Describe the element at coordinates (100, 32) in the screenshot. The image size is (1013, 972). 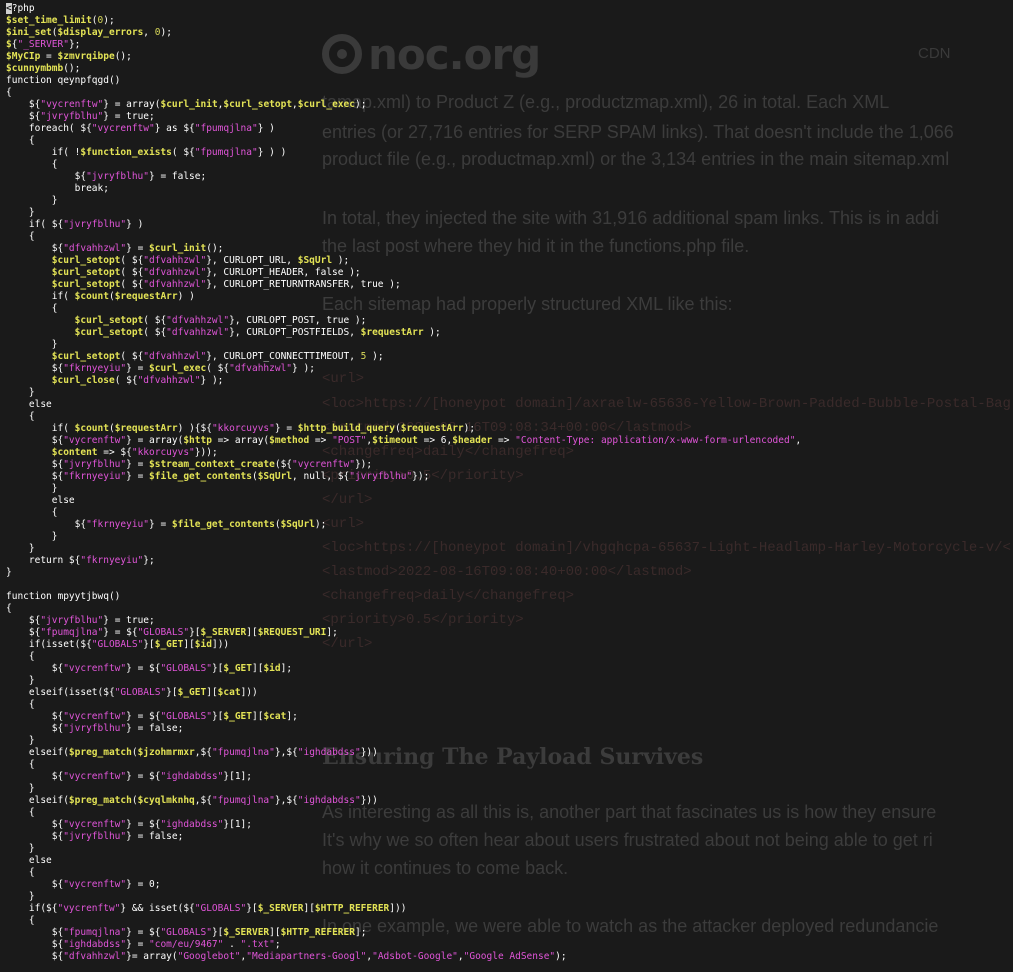
I see `code-token: $display_errors` at that location.